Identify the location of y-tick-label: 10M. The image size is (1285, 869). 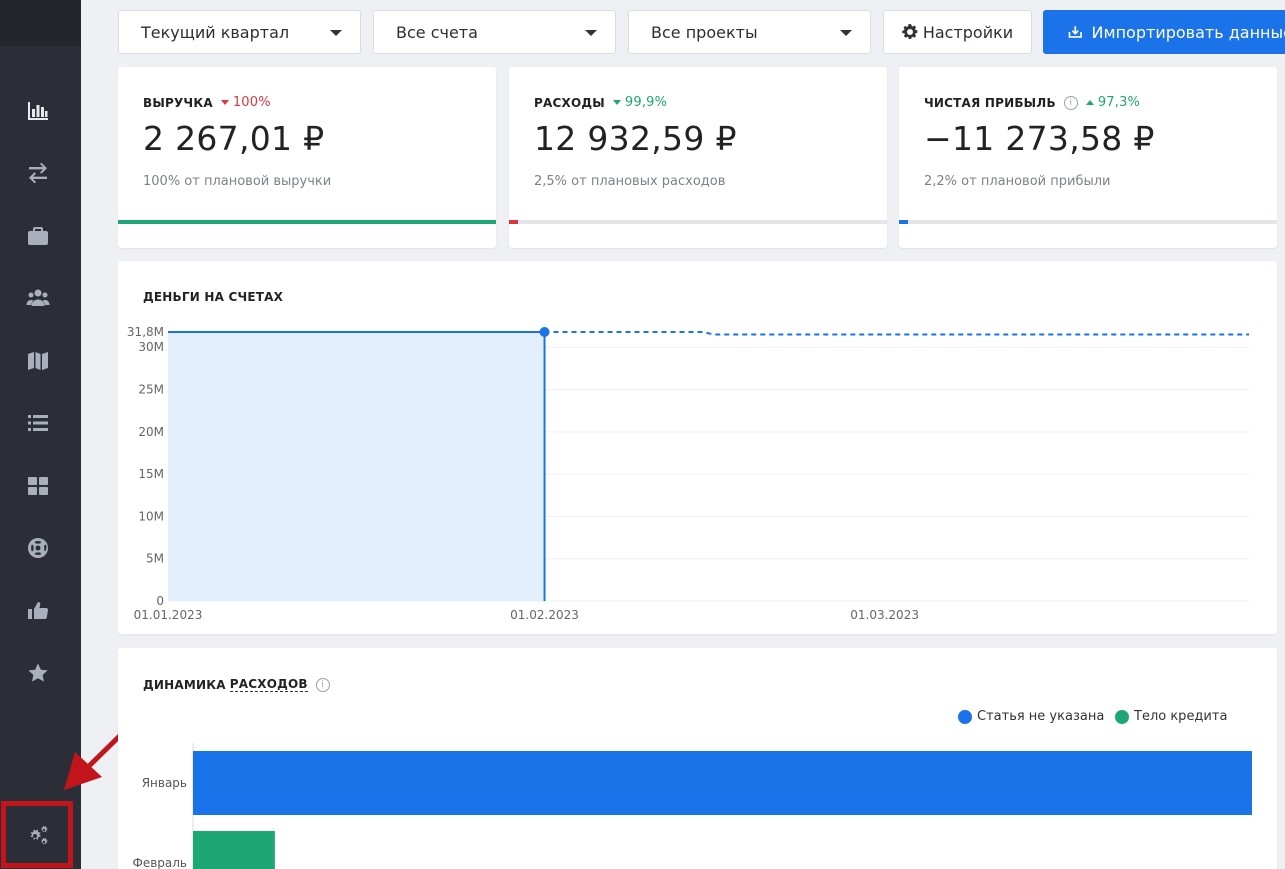
(151, 516).